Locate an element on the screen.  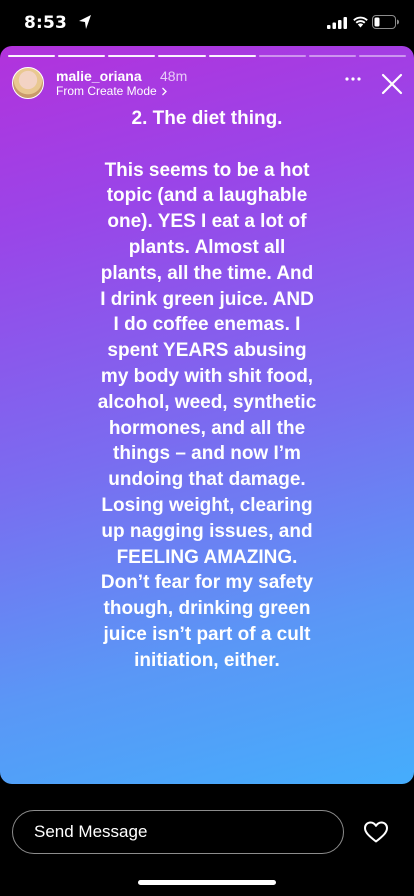
heart-icon is located at coordinates (376, 832).